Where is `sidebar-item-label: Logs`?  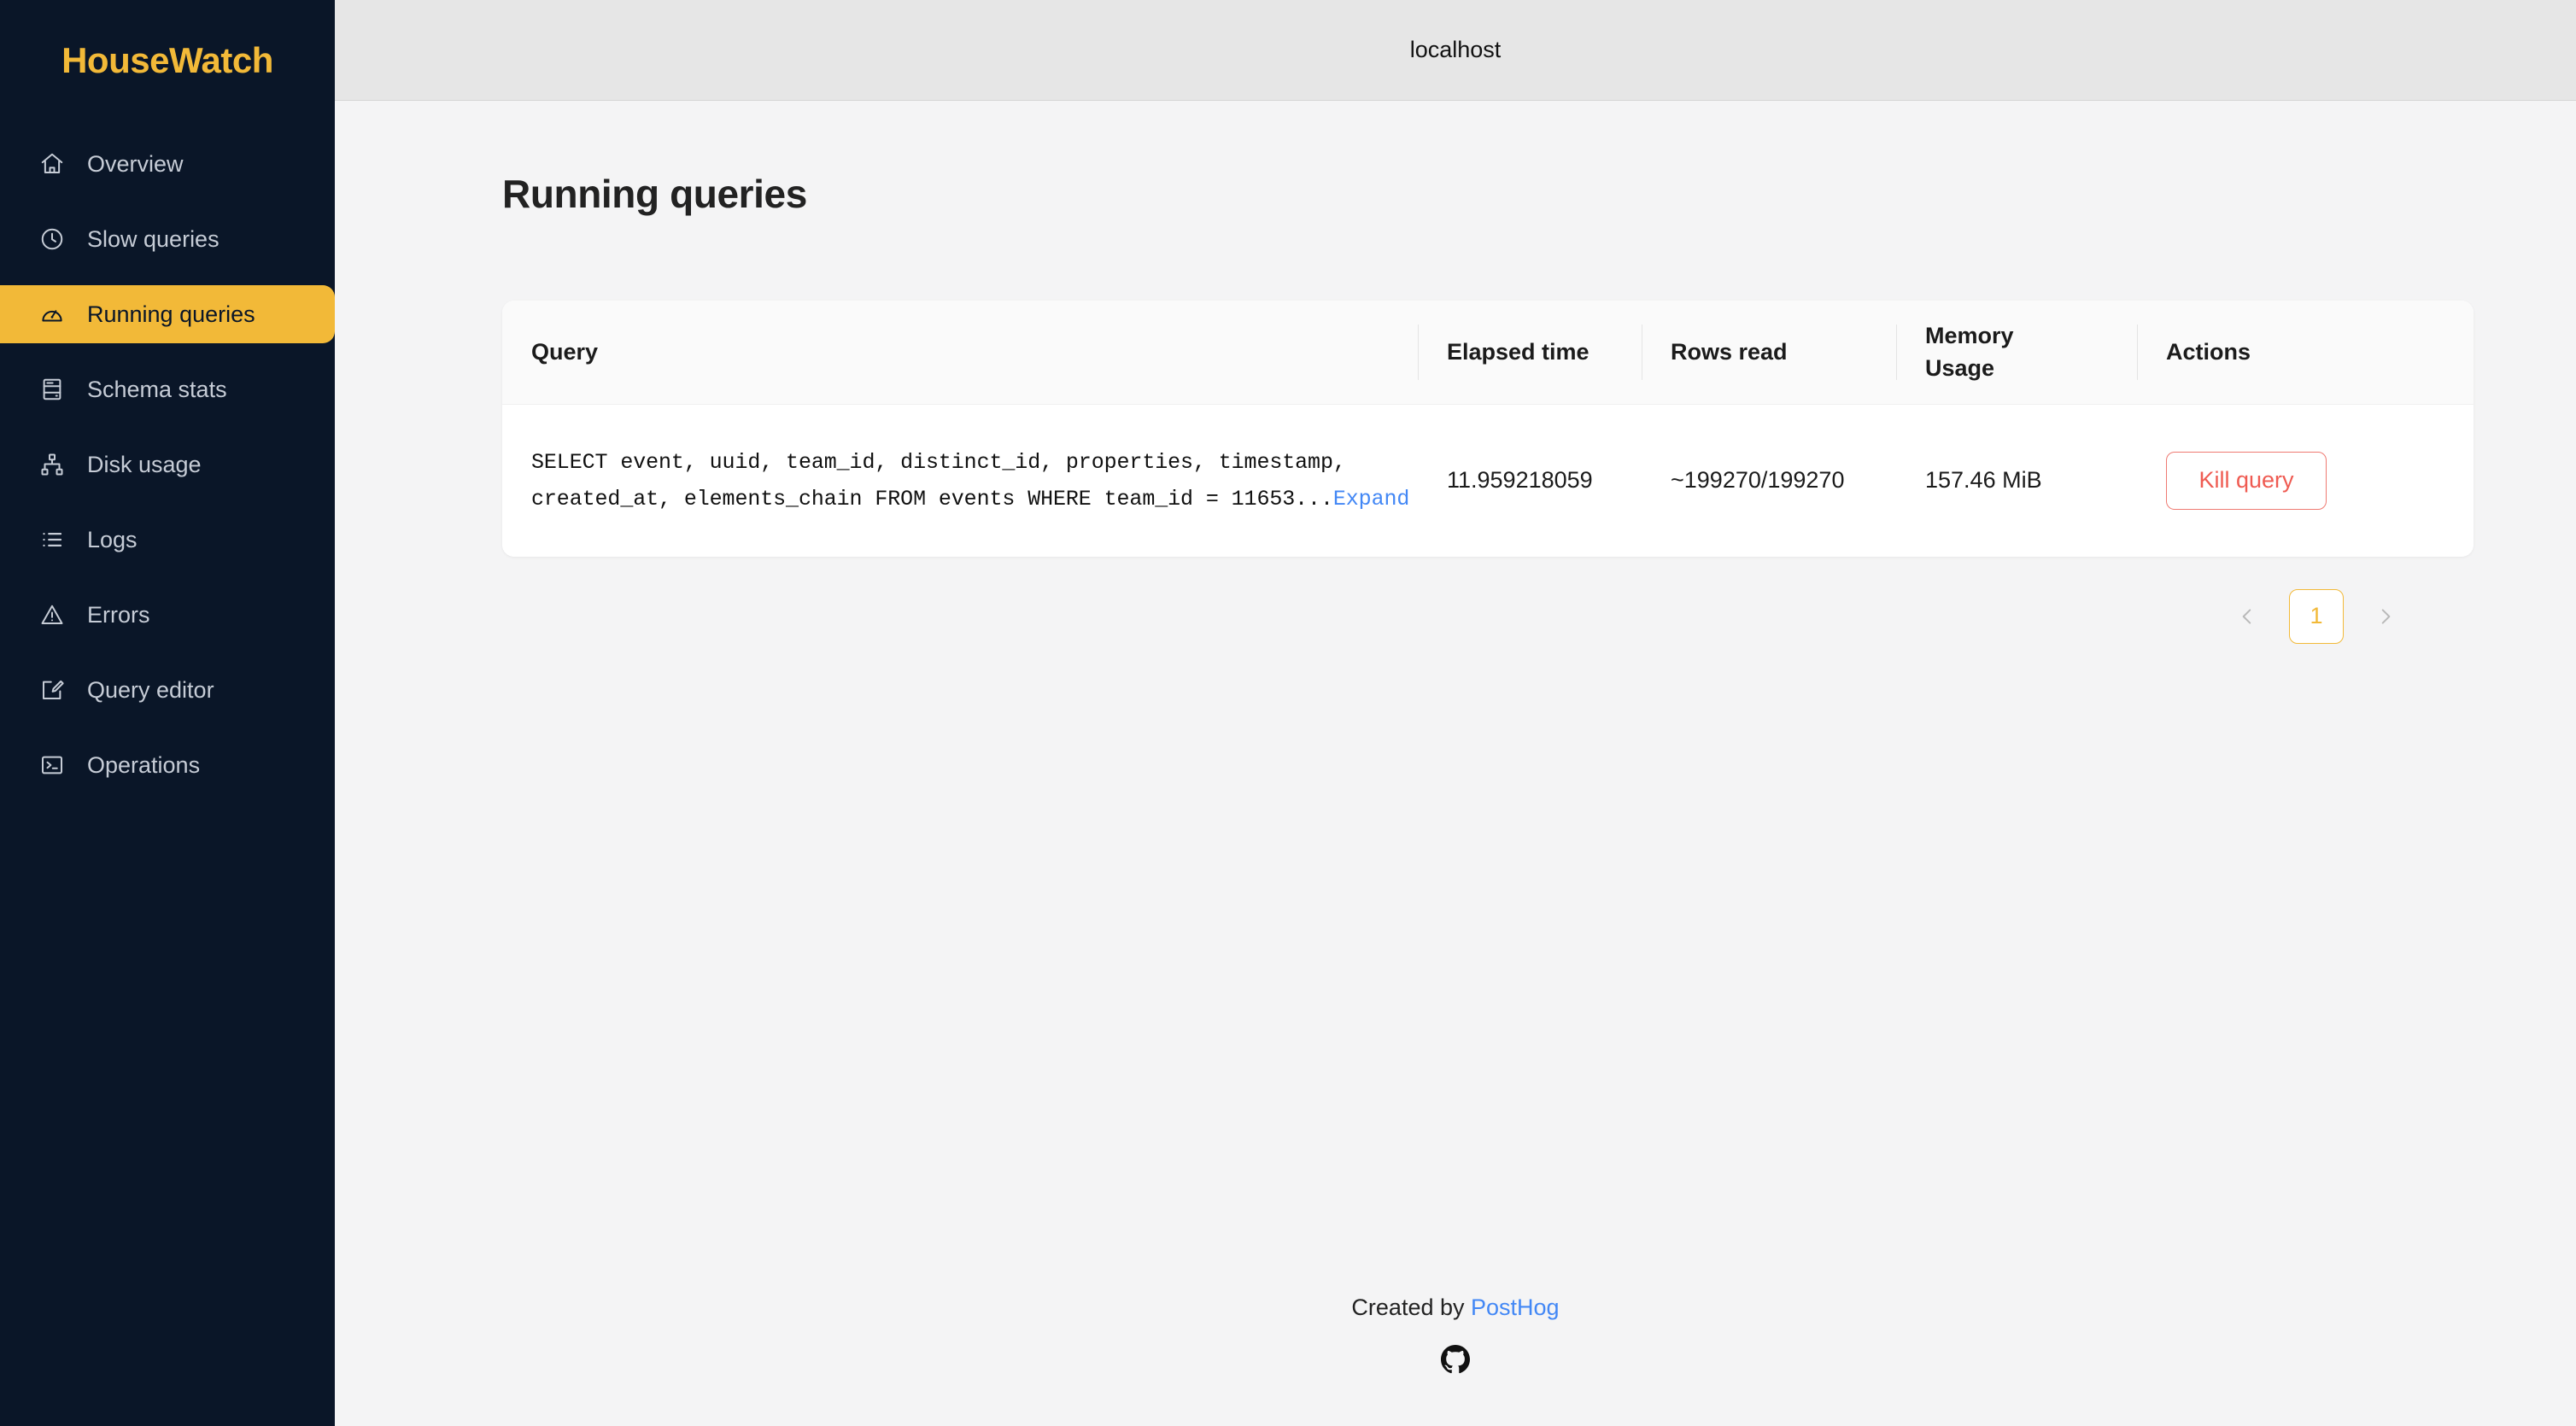 sidebar-item-label: Logs is located at coordinates (112, 539).